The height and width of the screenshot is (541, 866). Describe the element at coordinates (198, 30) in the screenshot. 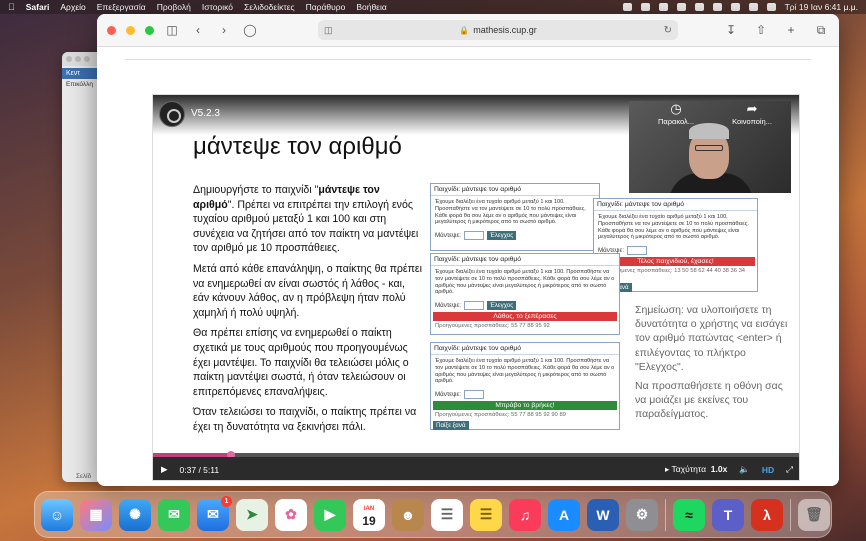

I see `back-icon: ‹` at that location.